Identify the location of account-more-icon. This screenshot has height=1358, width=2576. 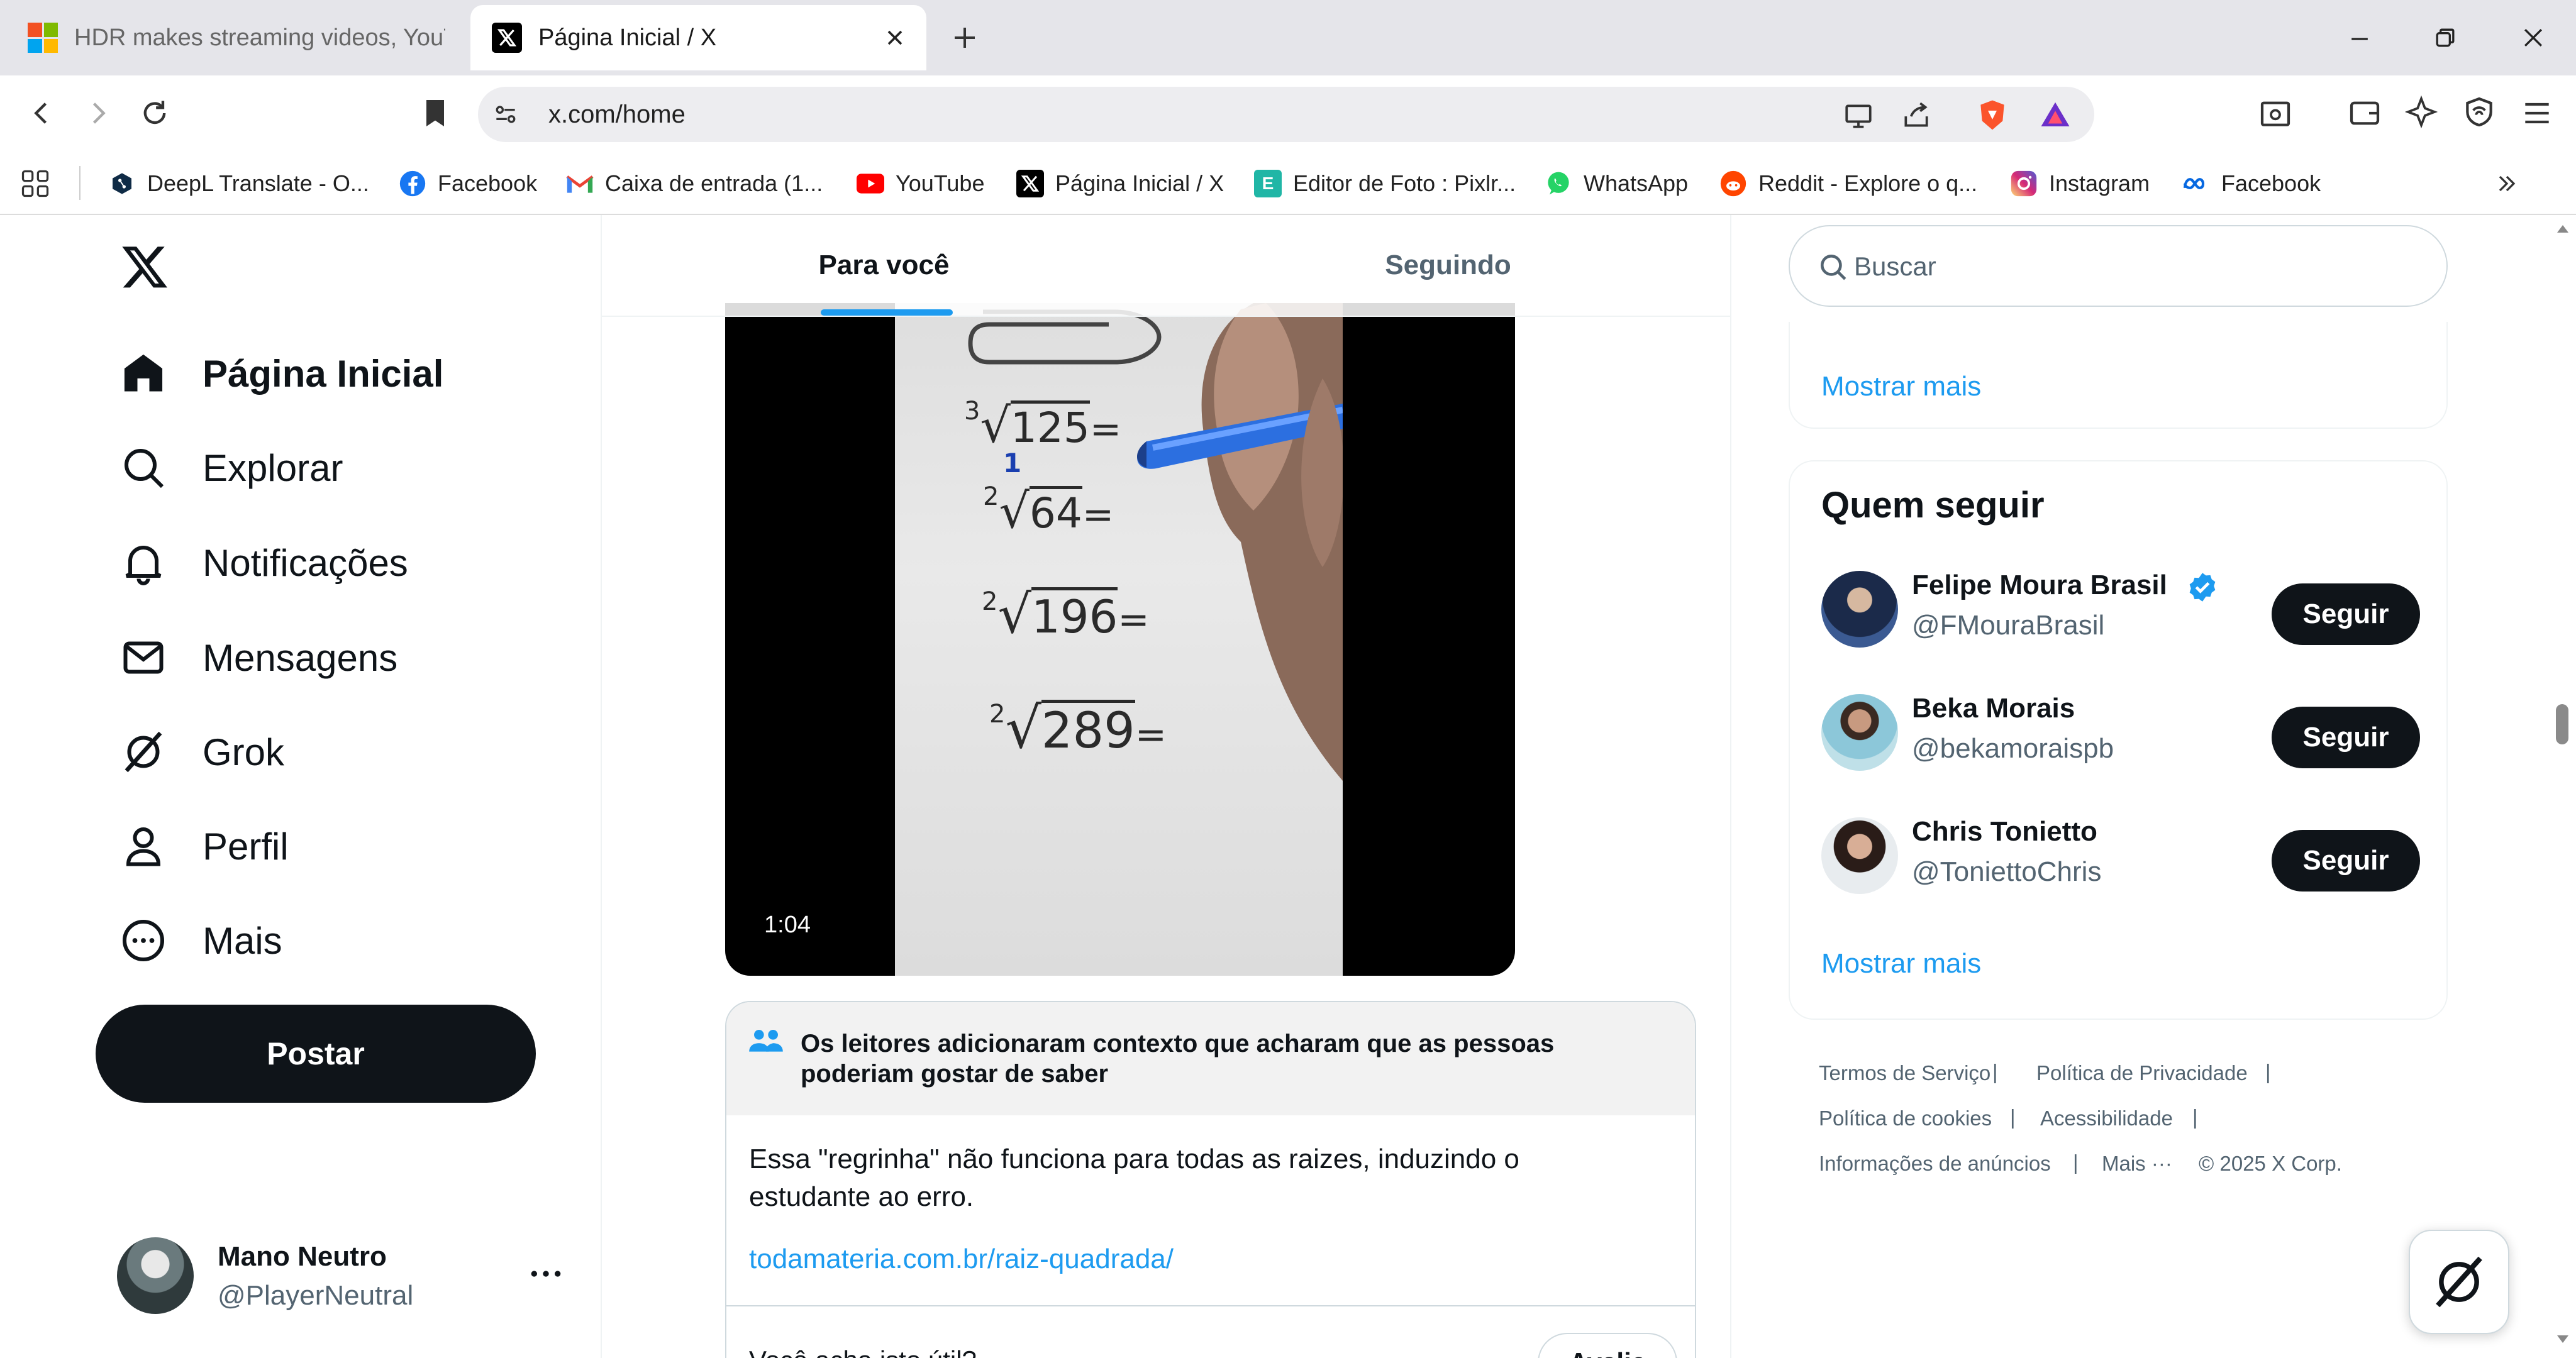
(546, 1273).